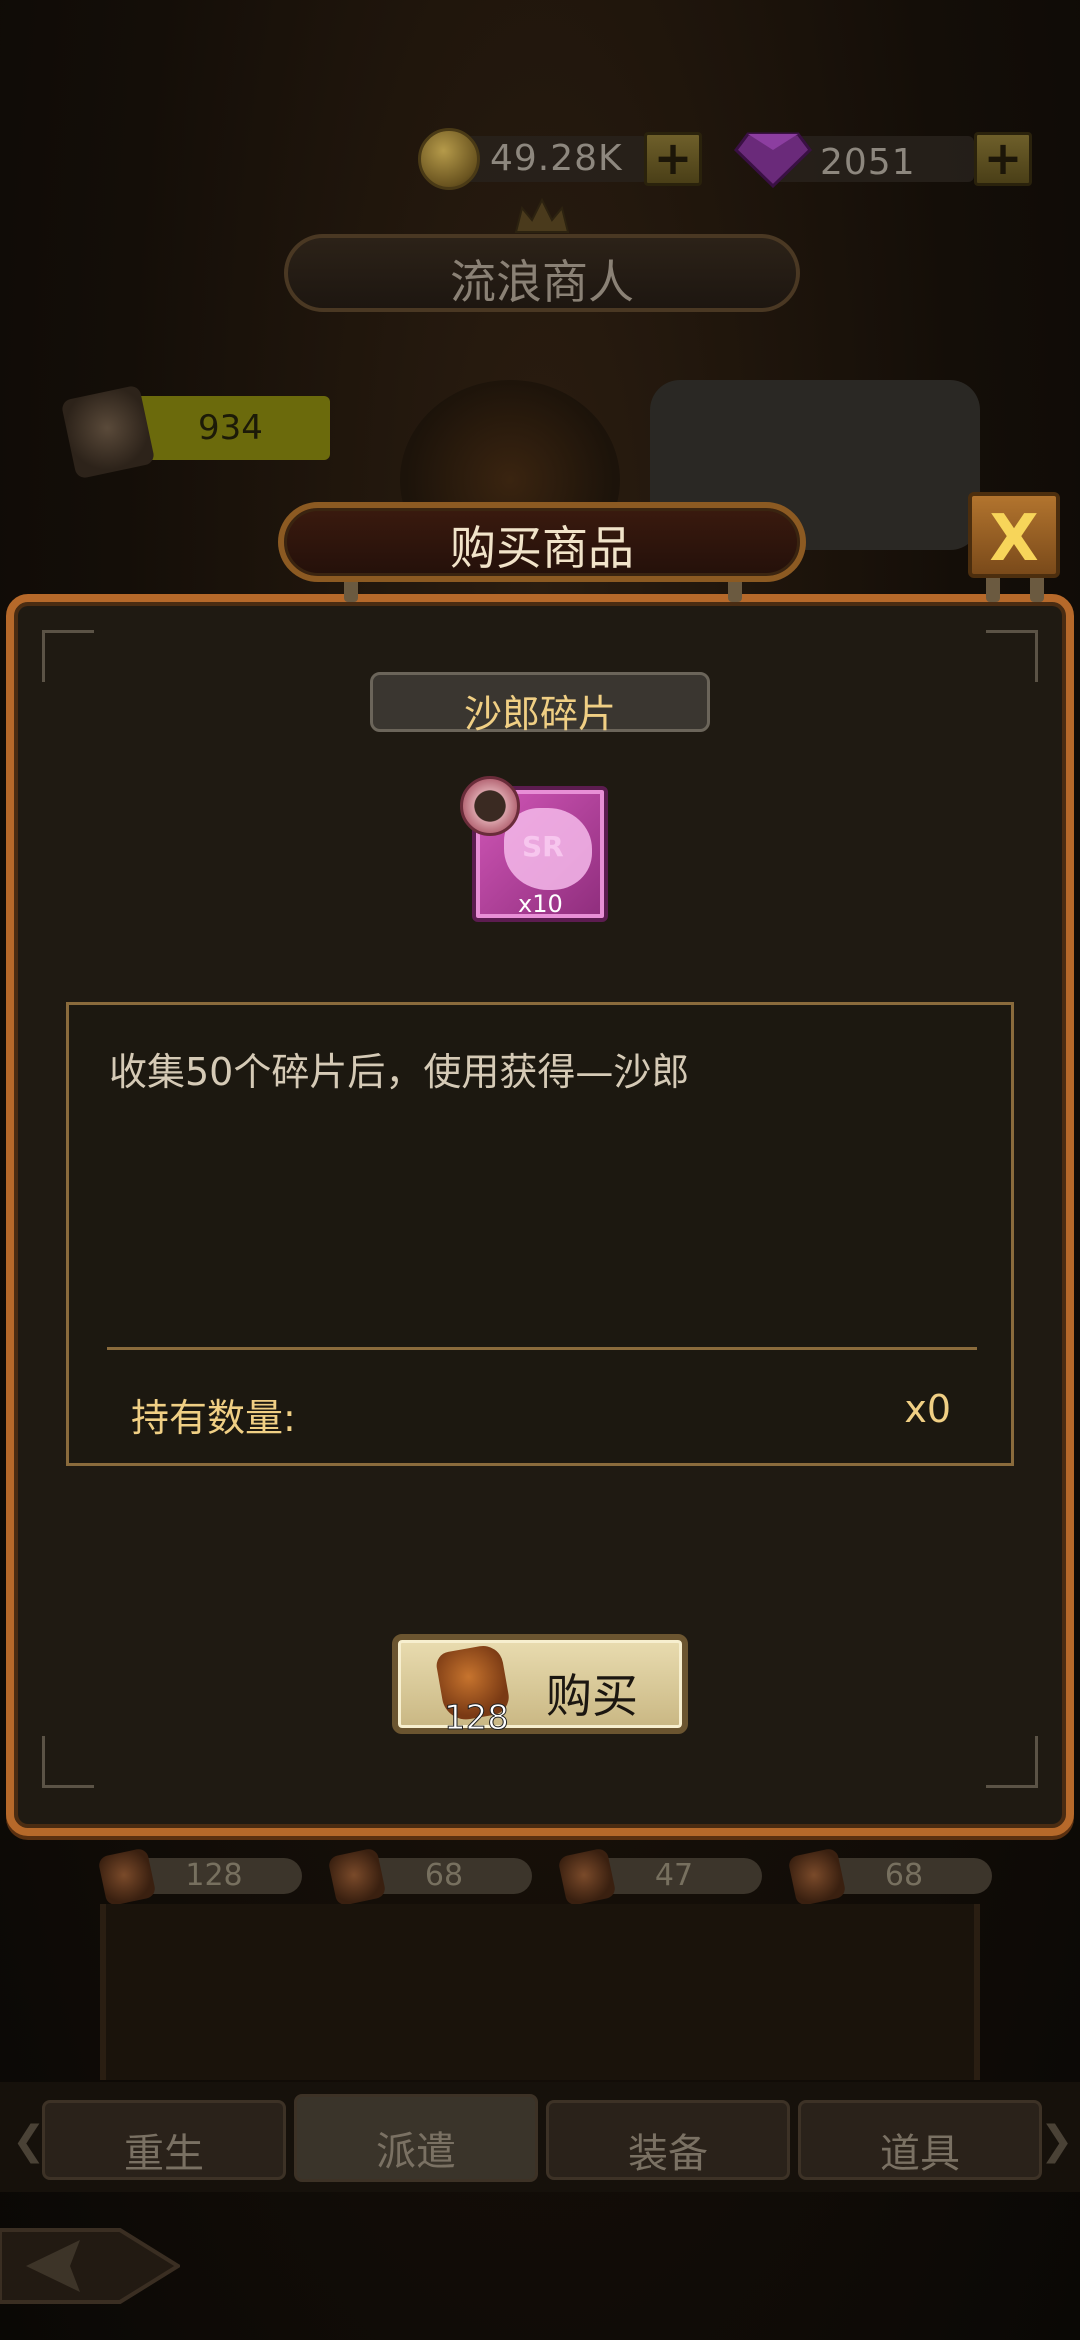  What do you see at coordinates (1014, 539) in the screenshot?
I see `close-icon: X` at bounding box center [1014, 539].